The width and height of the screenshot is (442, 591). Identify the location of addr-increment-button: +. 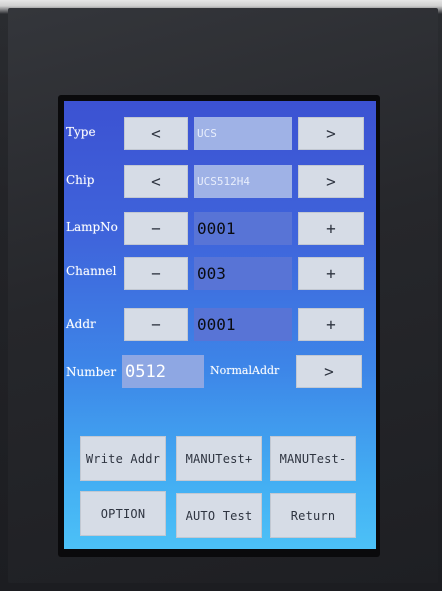
(331, 324).